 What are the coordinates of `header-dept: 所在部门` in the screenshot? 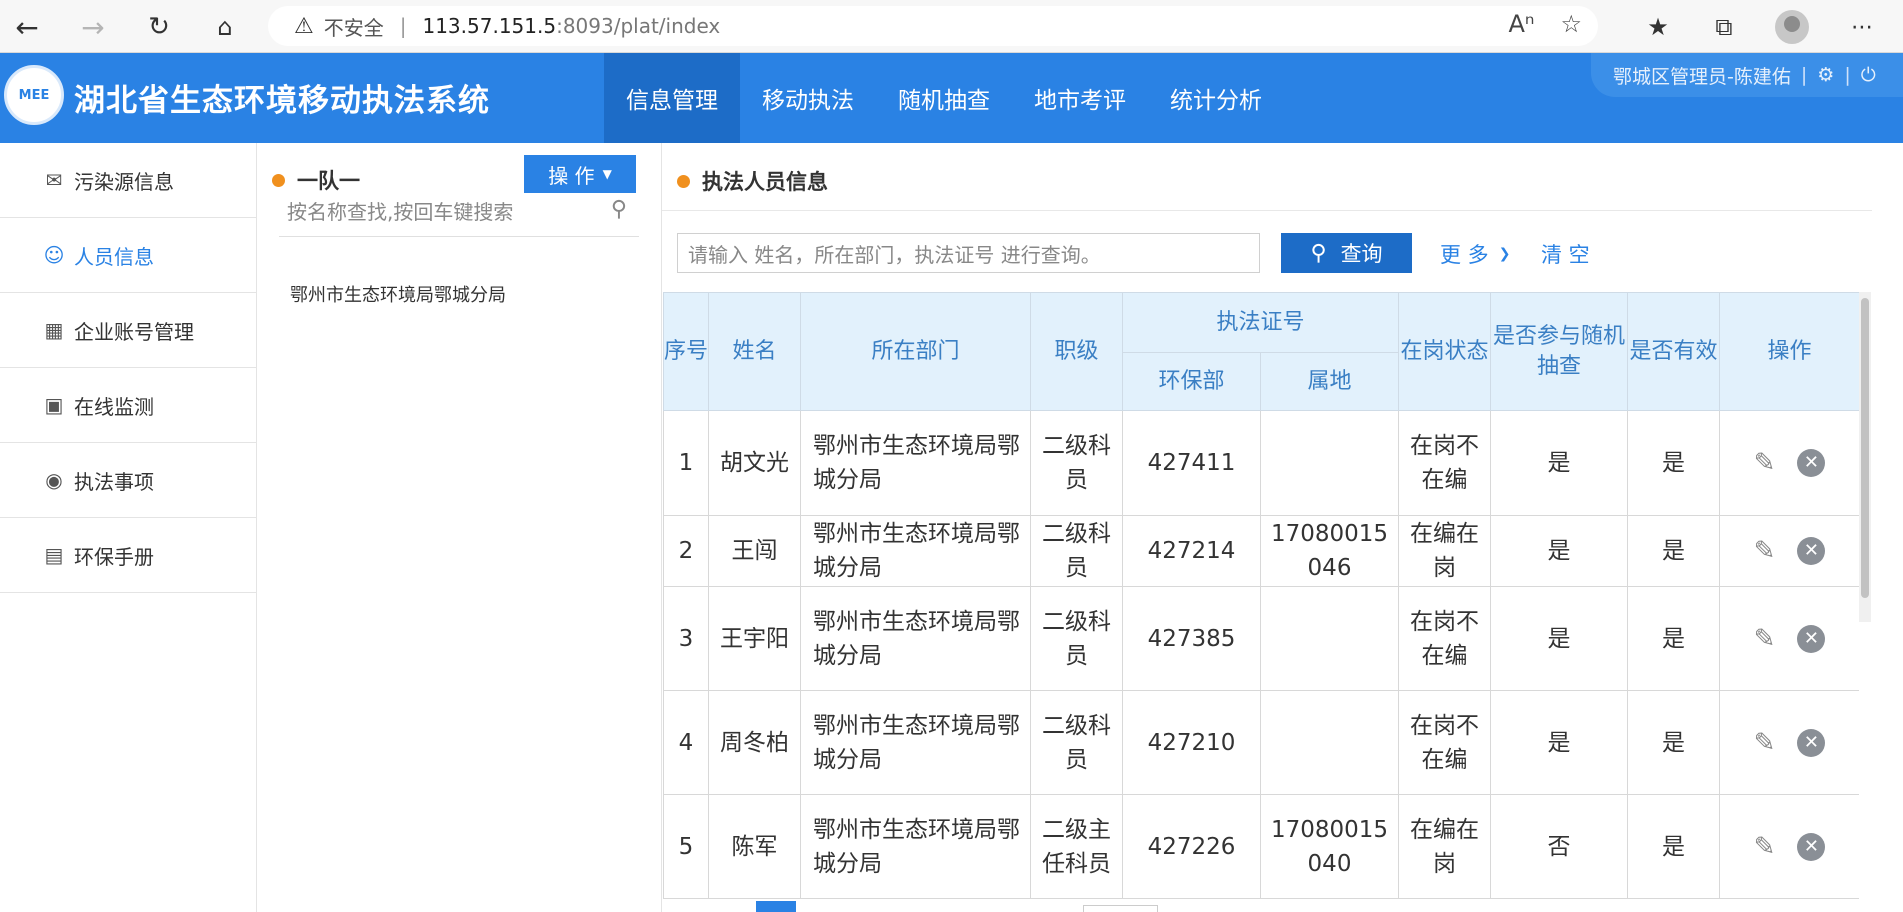 It's located at (915, 351).